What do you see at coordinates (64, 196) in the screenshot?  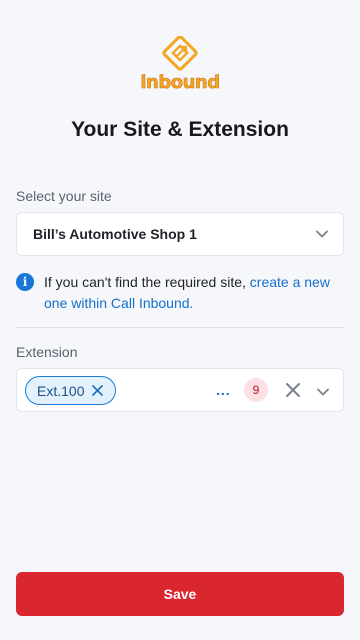 I see `site-label: Select your site` at bounding box center [64, 196].